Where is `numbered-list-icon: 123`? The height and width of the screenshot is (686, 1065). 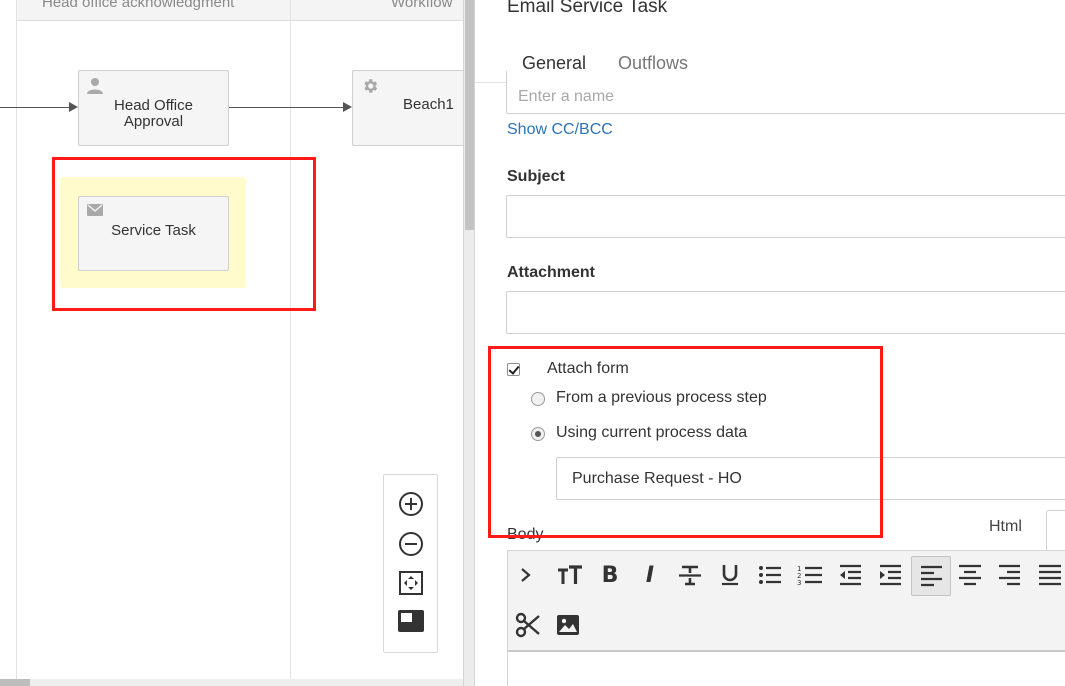 numbered-list-icon: 123 is located at coordinates (810, 575).